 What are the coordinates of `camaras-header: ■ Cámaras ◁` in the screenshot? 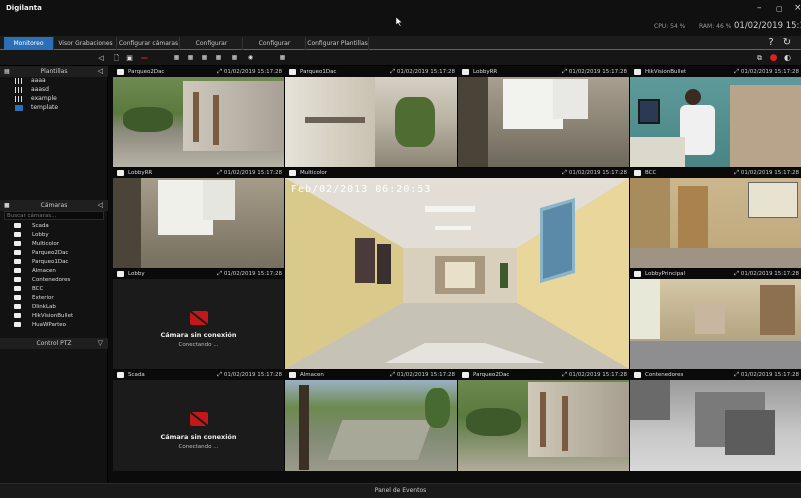 It's located at (54, 205).